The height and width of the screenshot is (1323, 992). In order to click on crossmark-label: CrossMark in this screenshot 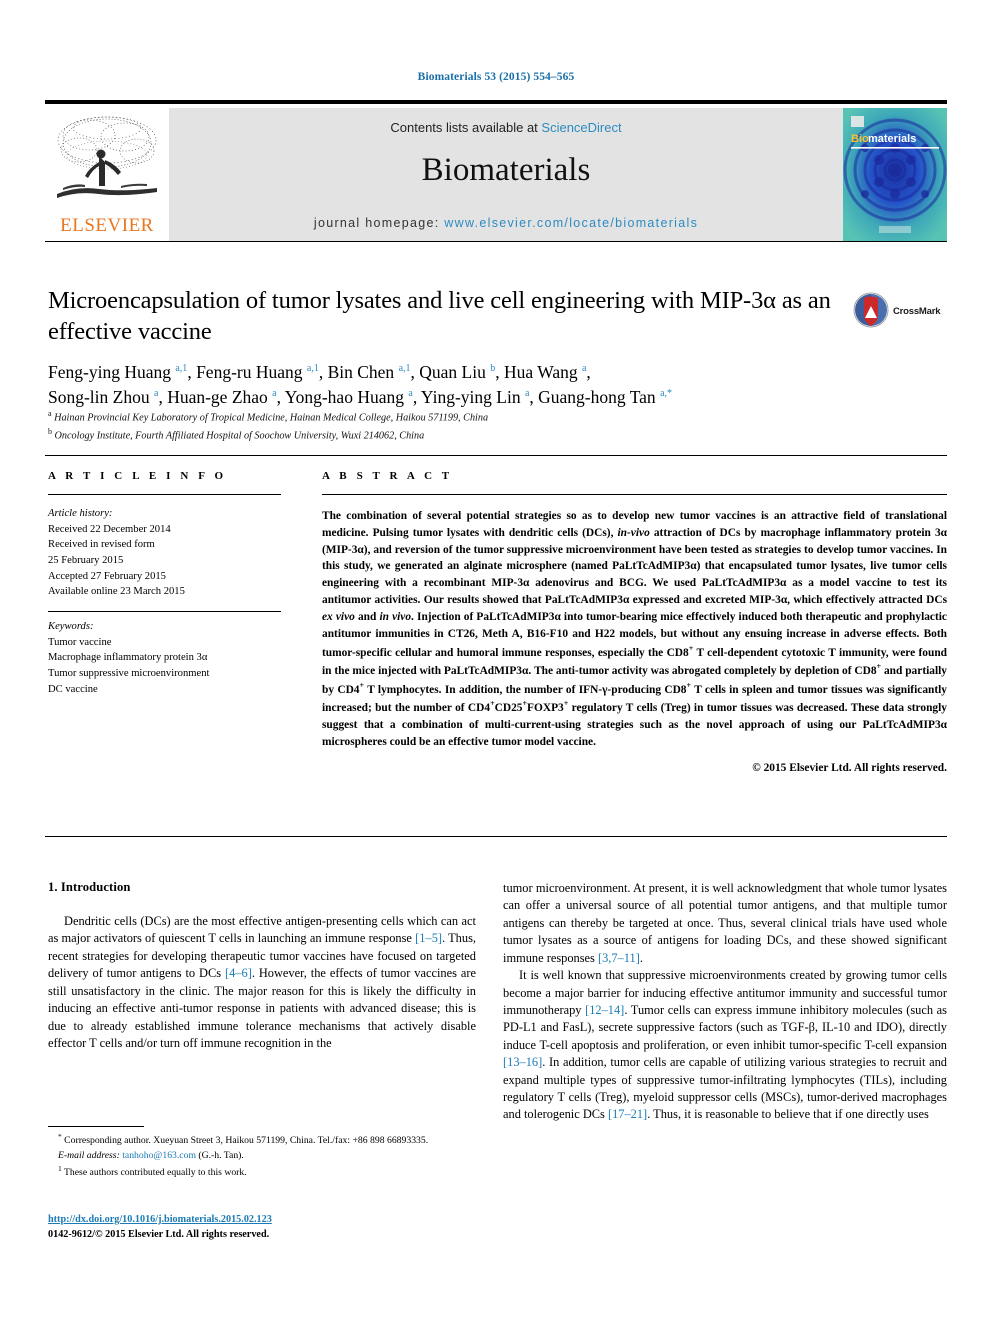, I will do `click(917, 311)`.